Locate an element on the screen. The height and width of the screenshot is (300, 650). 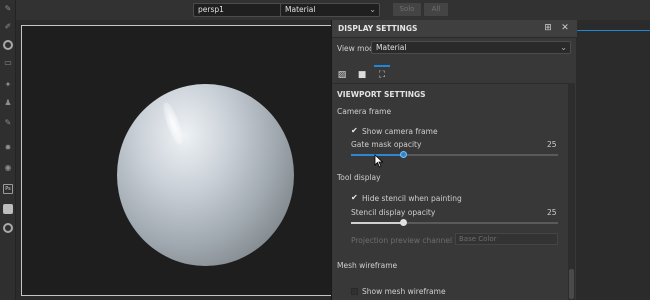
camera-select: persp1 ⌄ is located at coordinates (242, 10).